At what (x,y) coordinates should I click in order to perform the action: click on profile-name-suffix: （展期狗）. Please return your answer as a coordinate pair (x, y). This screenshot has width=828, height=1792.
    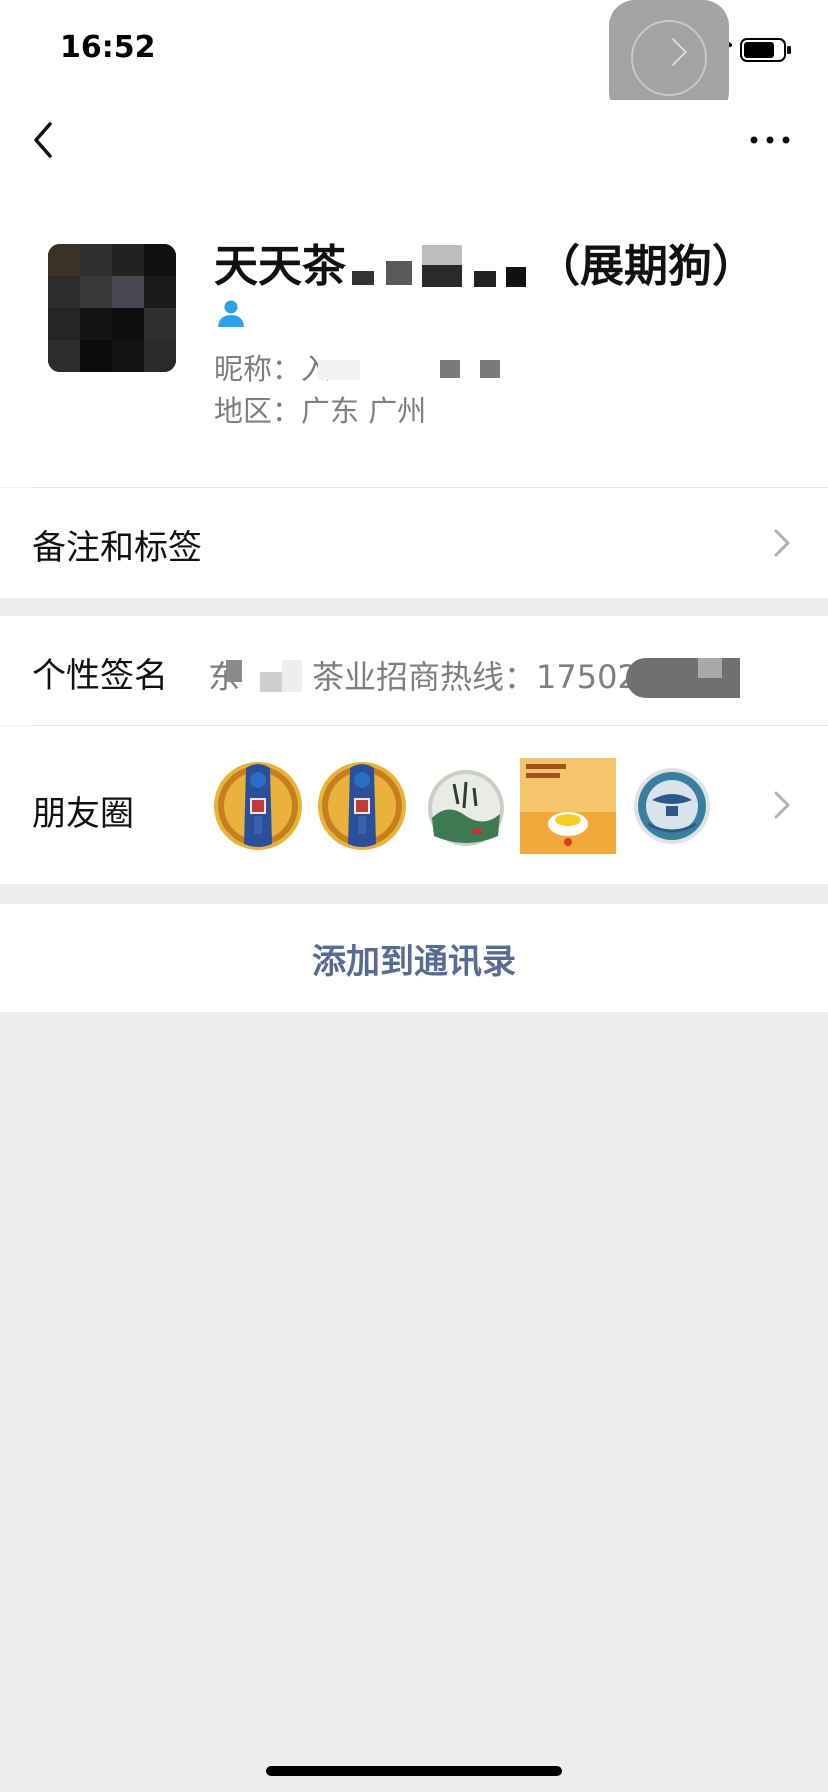
    Looking at the image, I should click on (646, 266).